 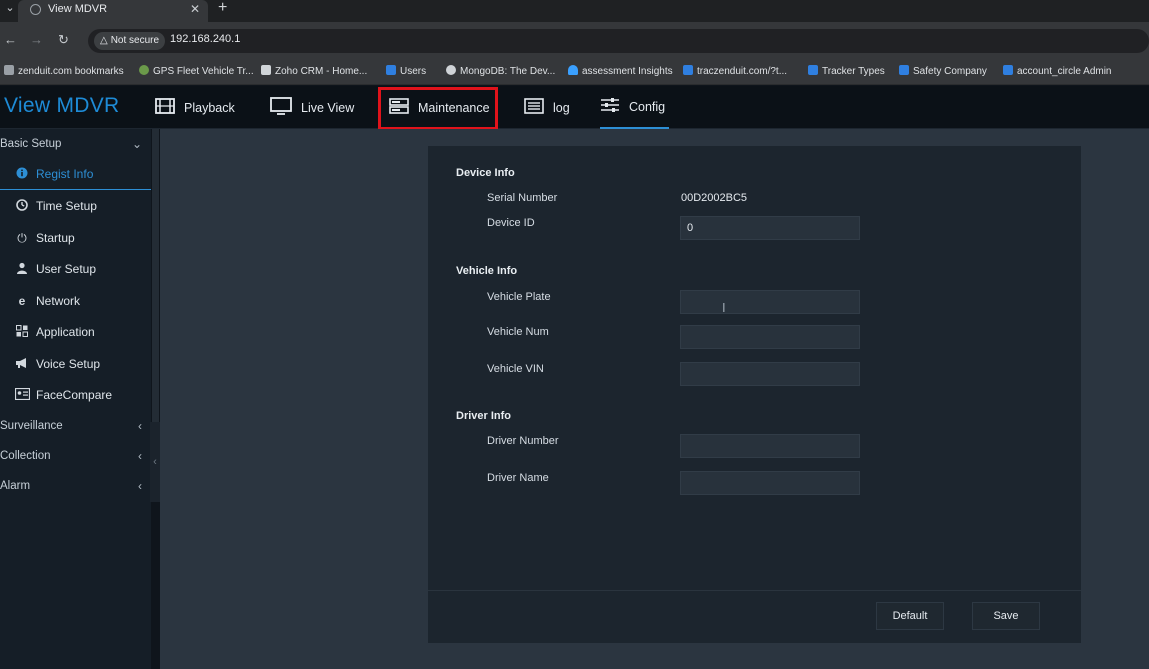 I want to click on driver-number-input, so click(x=770, y=446).